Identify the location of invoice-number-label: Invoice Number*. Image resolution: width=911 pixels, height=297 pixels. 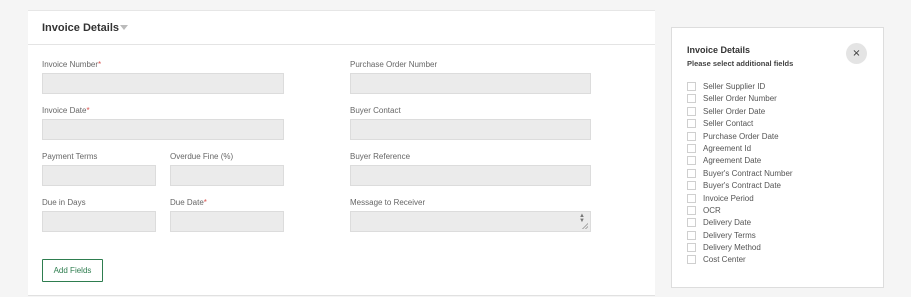
(71, 64).